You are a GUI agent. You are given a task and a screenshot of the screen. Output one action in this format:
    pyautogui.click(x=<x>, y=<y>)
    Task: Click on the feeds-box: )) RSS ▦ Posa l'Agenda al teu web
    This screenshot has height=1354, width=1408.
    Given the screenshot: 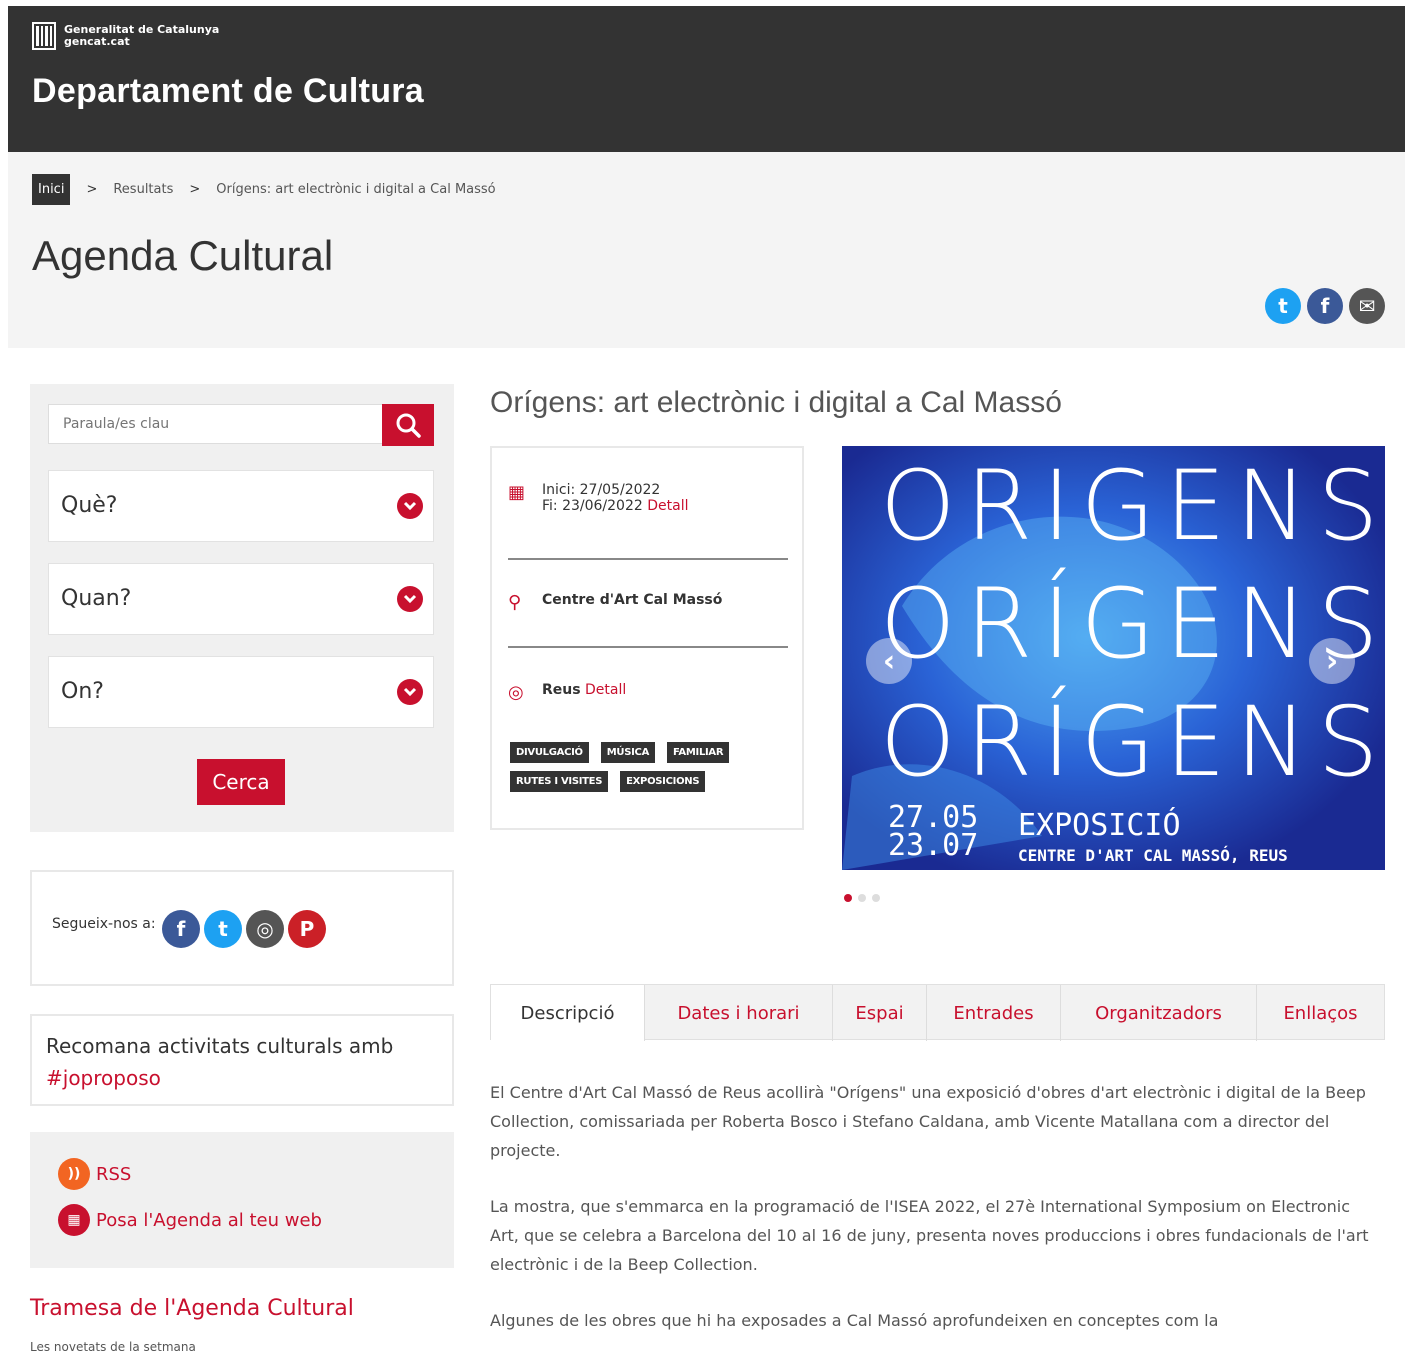 What is the action you would take?
    pyautogui.click(x=242, y=1200)
    